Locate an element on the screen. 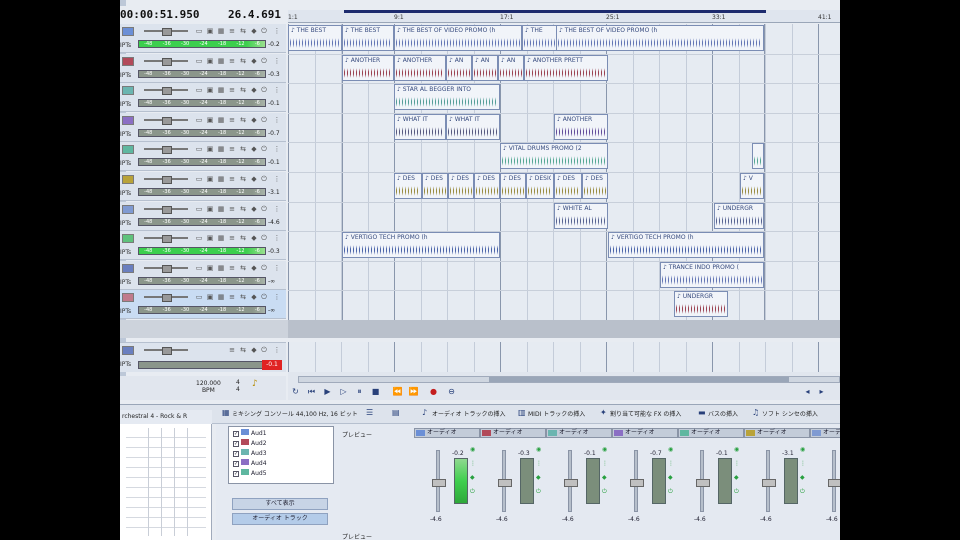 The image size is (960, 540). play-icon: ▷ is located at coordinates (343, 391).